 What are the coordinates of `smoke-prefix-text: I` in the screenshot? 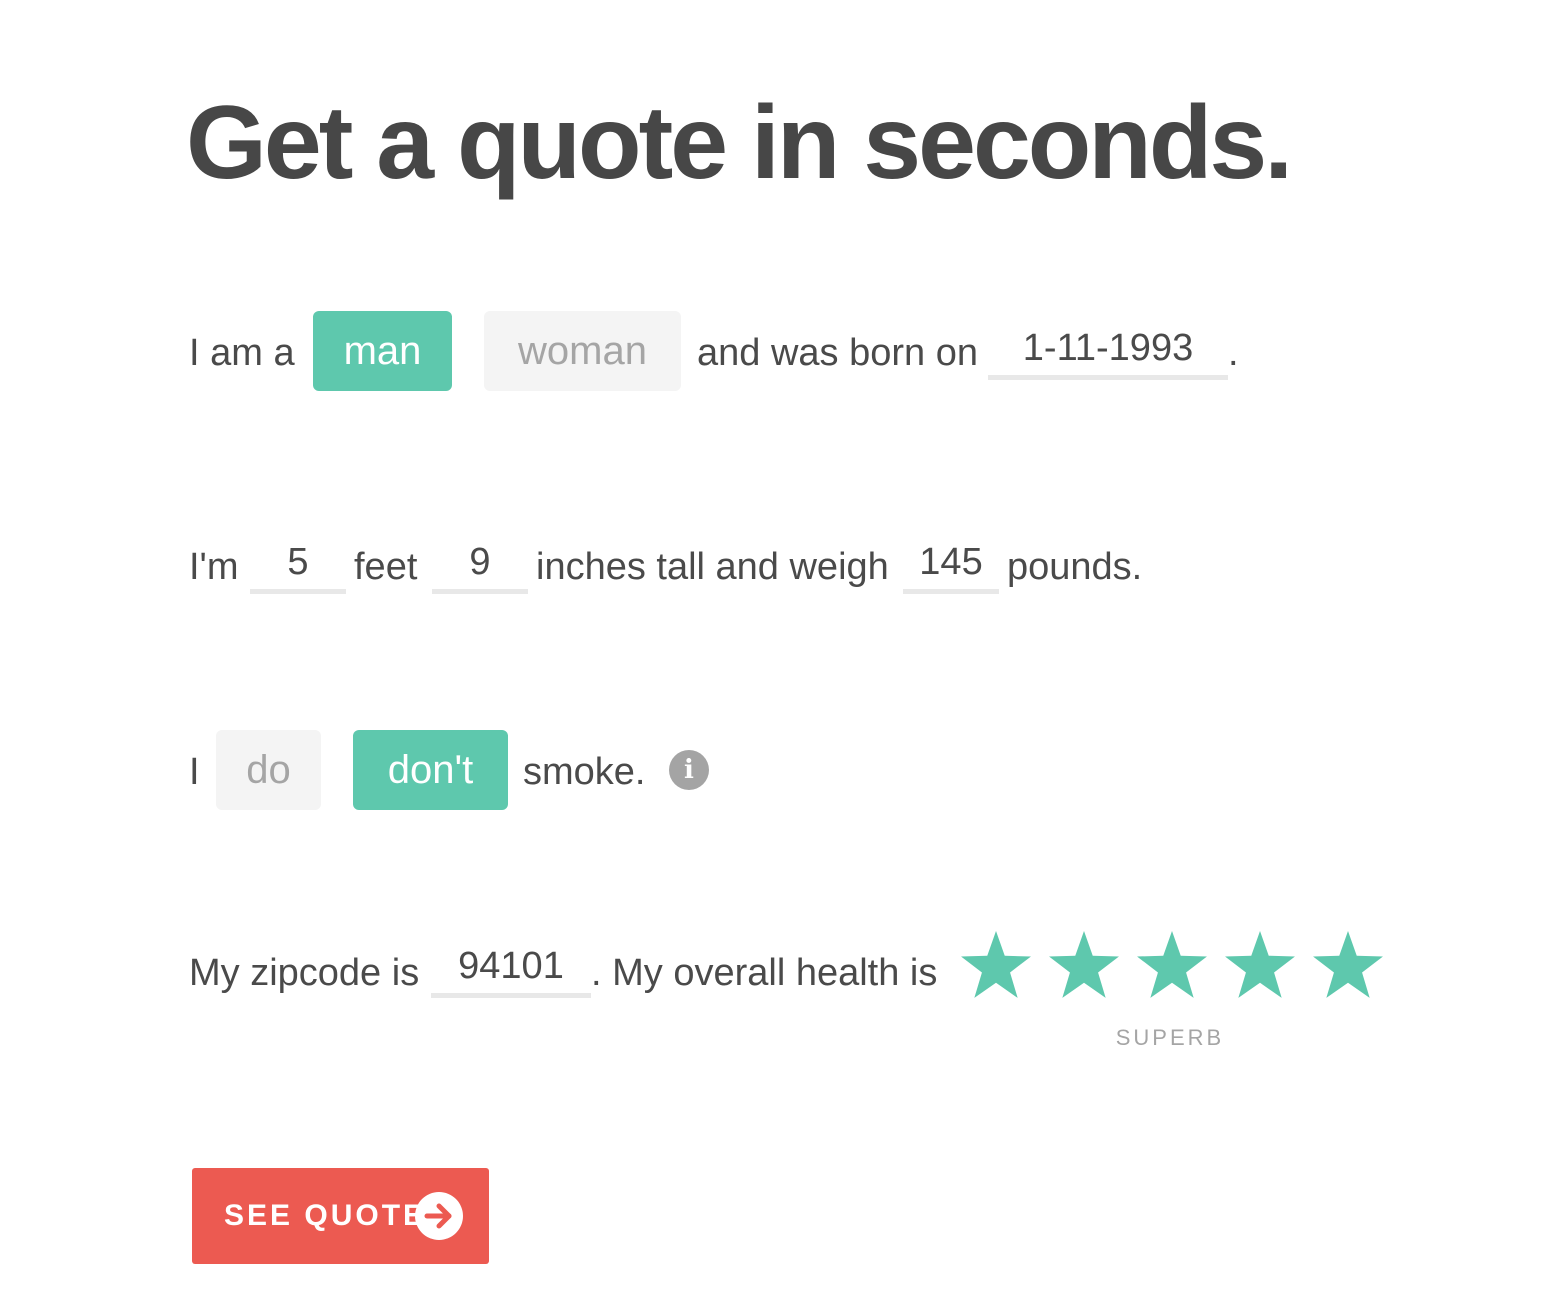 It's located at (194, 772).